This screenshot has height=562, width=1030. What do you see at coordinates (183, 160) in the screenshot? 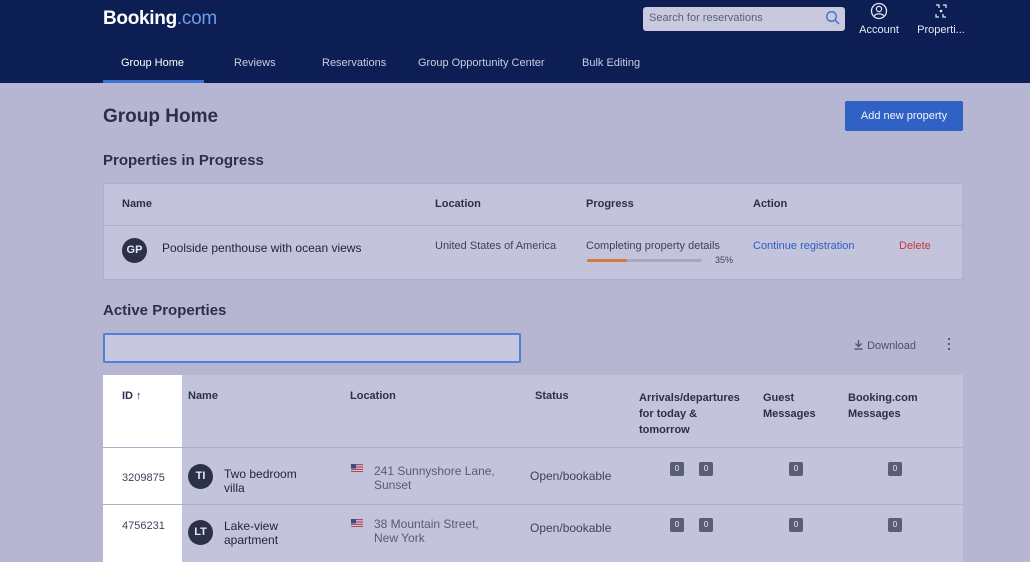
I see `properties-in-progress-title: Properties in Progress` at bounding box center [183, 160].